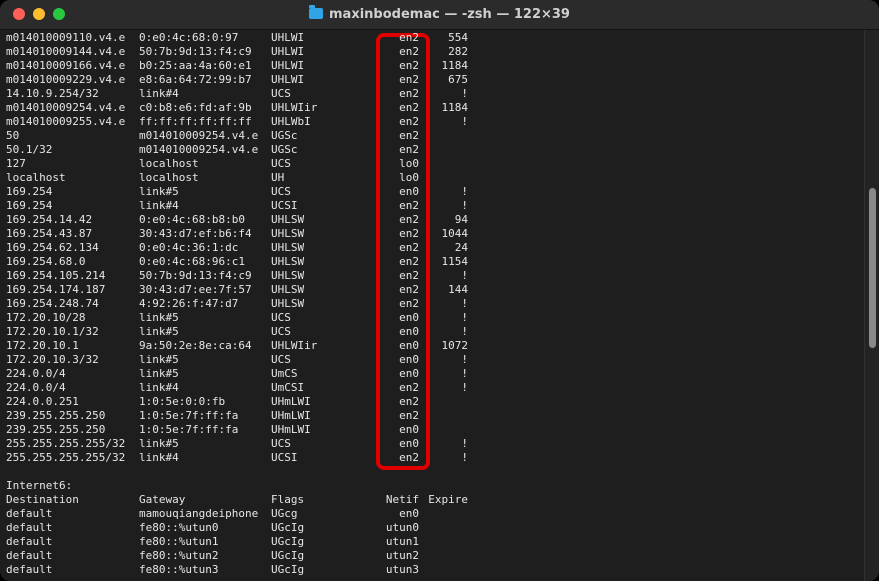 The width and height of the screenshot is (879, 581). What do you see at coordinates (195, 65) in the screenshot?
I see `gateway-cell: b0:25:aa:4a:60:e1` at bounding box center [195, 65].